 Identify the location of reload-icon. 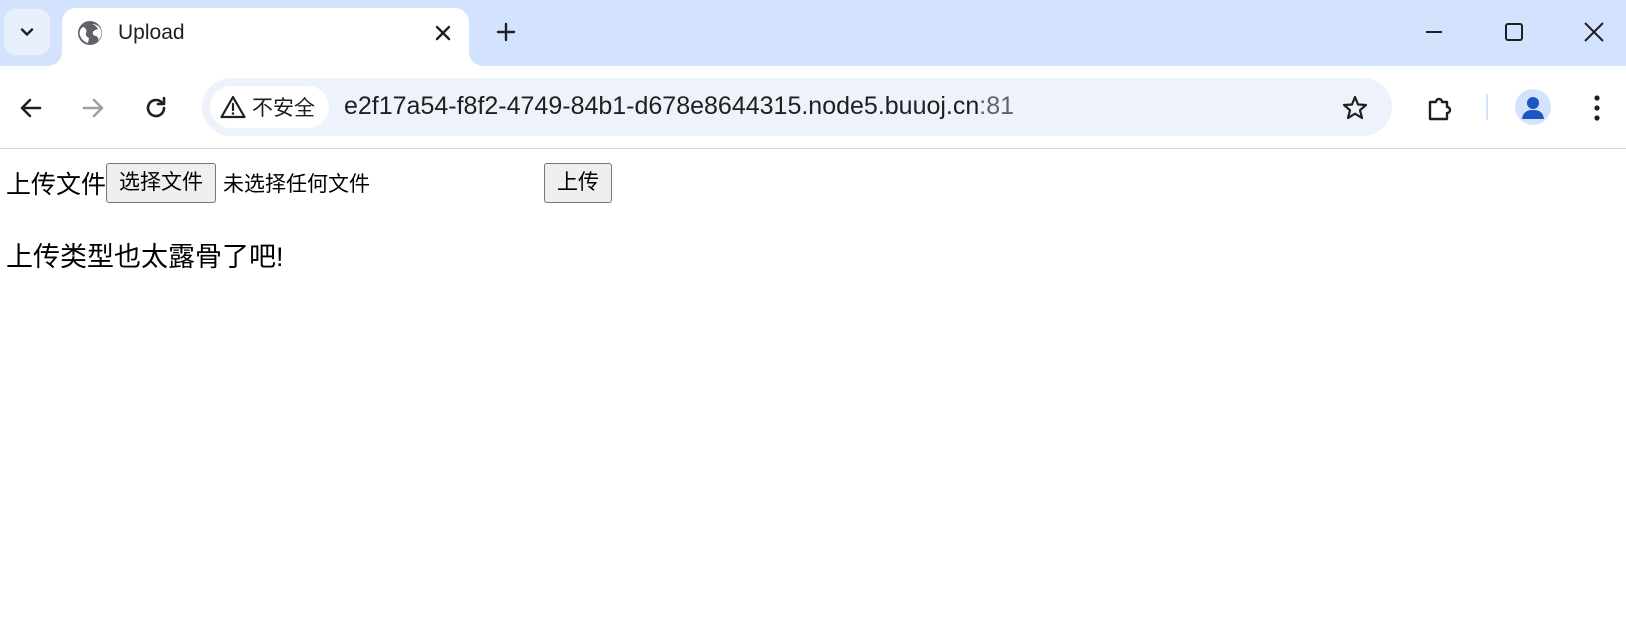
(156, 107).